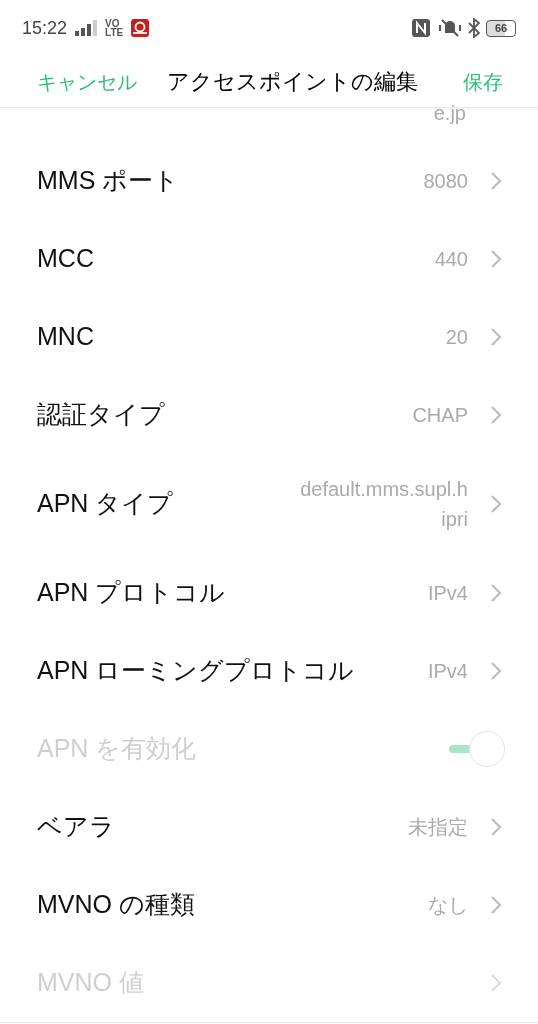 The height and width of the screenshot is (1024, 538). Describe the element at coordinates (269, 415) in the screenshot. I see `settings-row: 認証タイプ CHAP` at that location.